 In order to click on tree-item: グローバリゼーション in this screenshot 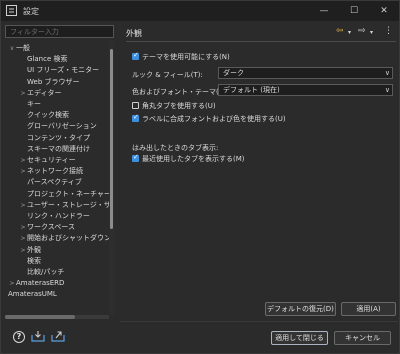, I will do `click(62, 126)`.